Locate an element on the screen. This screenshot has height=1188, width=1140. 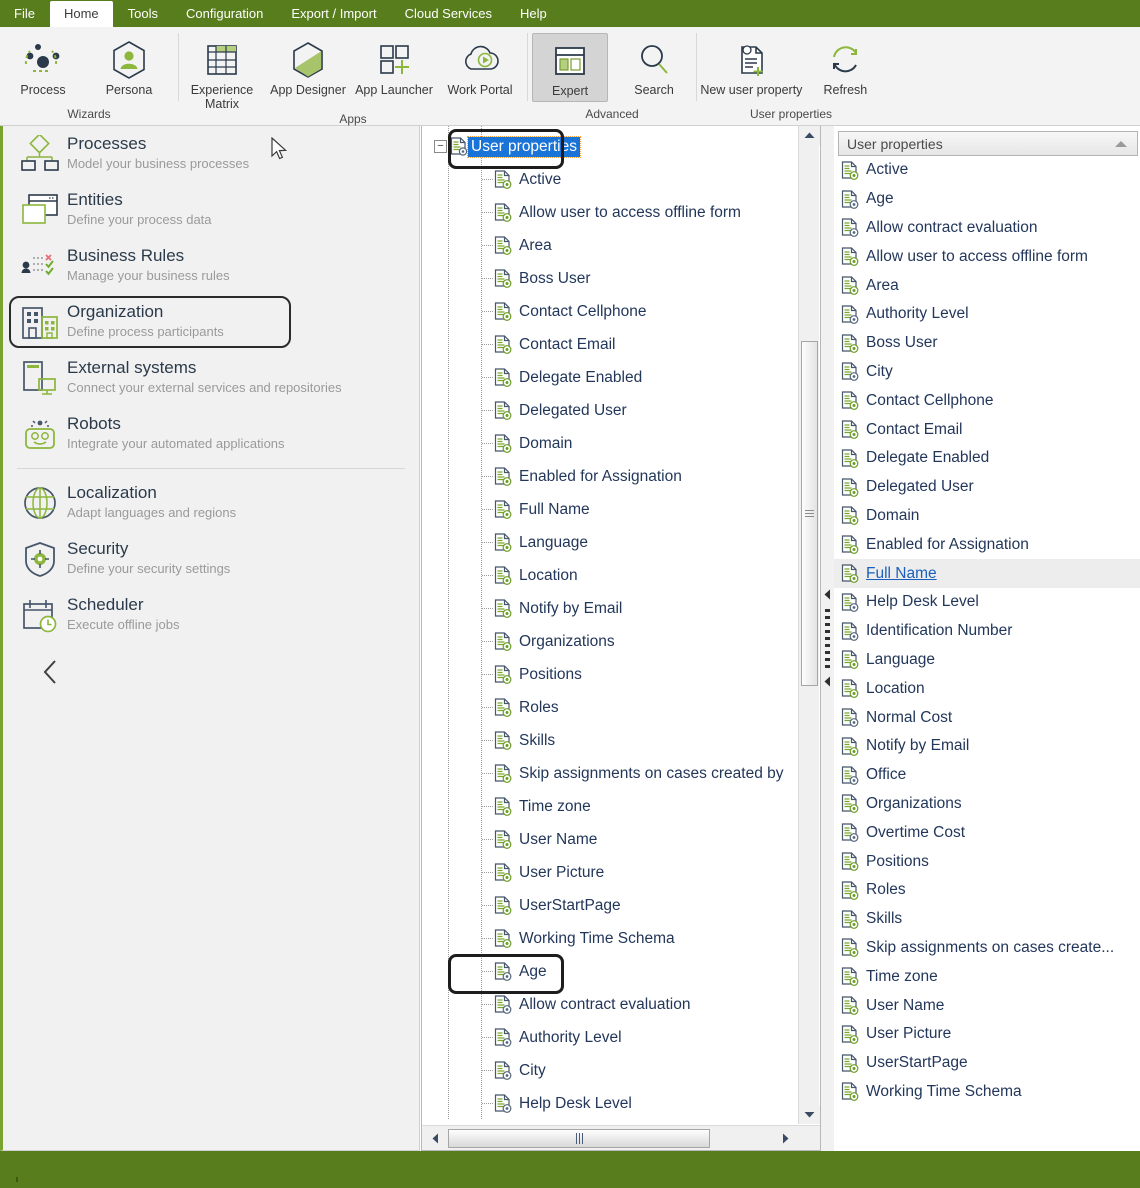
list-item: Boss User is located at coordinates (987, 343).